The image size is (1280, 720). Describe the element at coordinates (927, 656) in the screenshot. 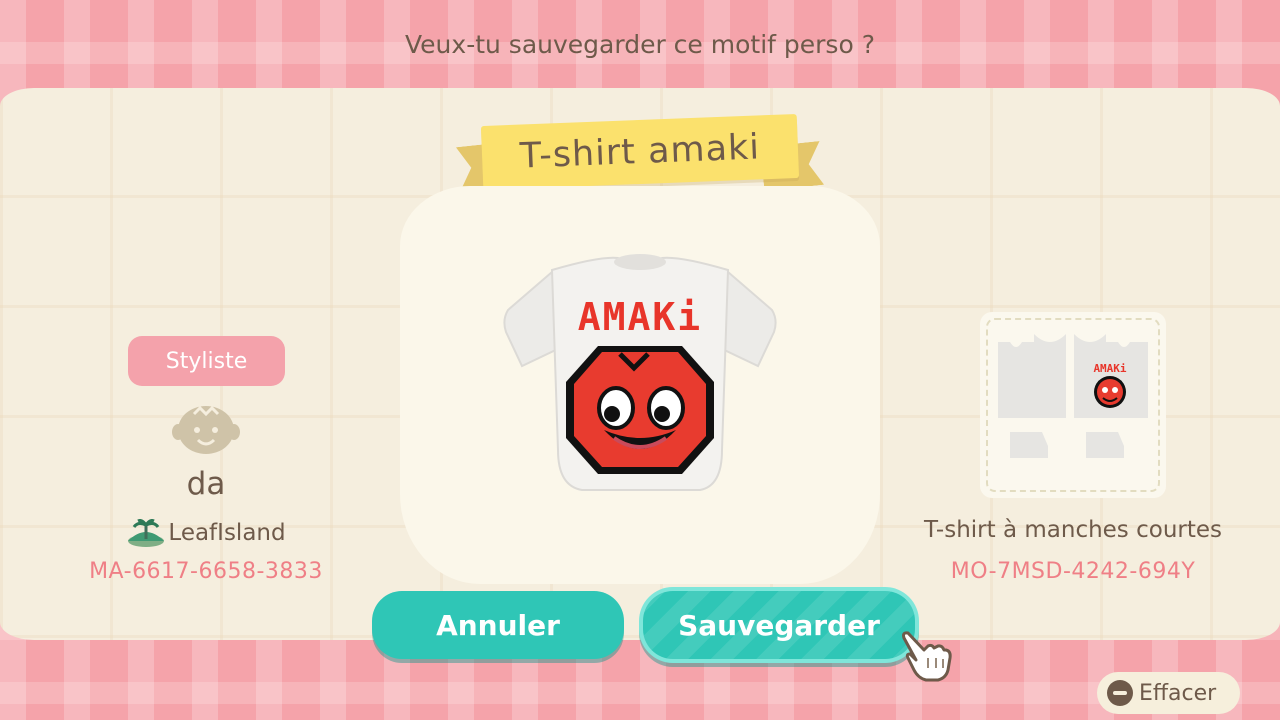

I see `pointing-hand-cursor-icon` at that location.